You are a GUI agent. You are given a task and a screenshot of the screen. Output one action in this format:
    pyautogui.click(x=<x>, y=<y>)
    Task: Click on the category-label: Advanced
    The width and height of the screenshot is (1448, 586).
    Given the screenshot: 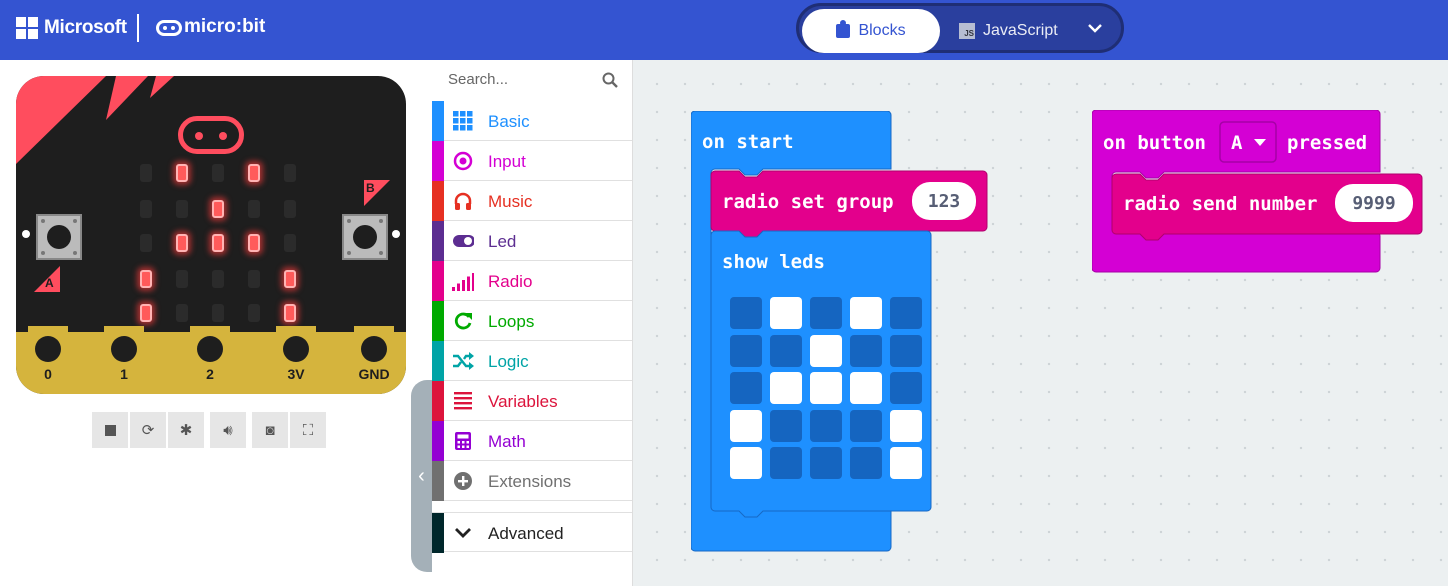 What is the action you would take?
    pyautogui.click(x=526, y=533)
    